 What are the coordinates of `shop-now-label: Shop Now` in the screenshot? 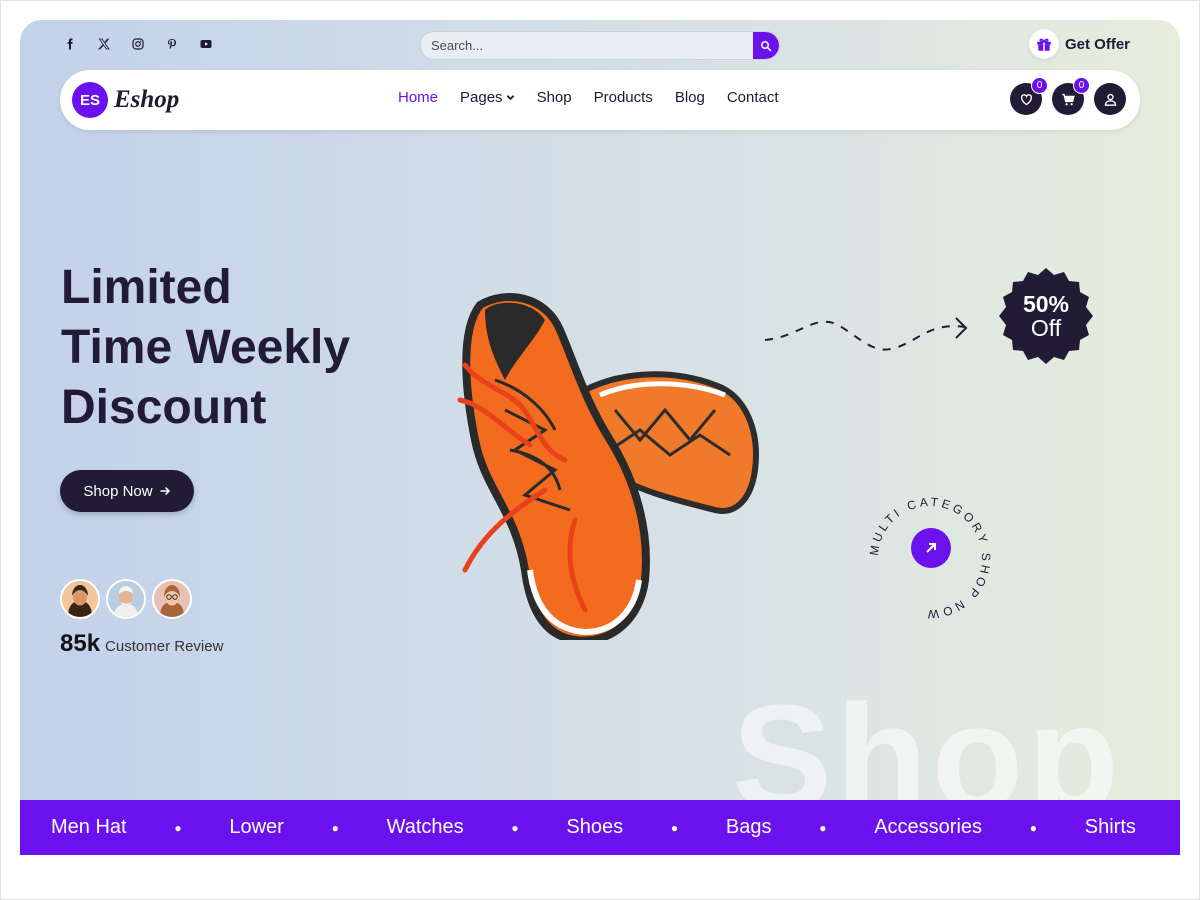 It's located at (118, 491).